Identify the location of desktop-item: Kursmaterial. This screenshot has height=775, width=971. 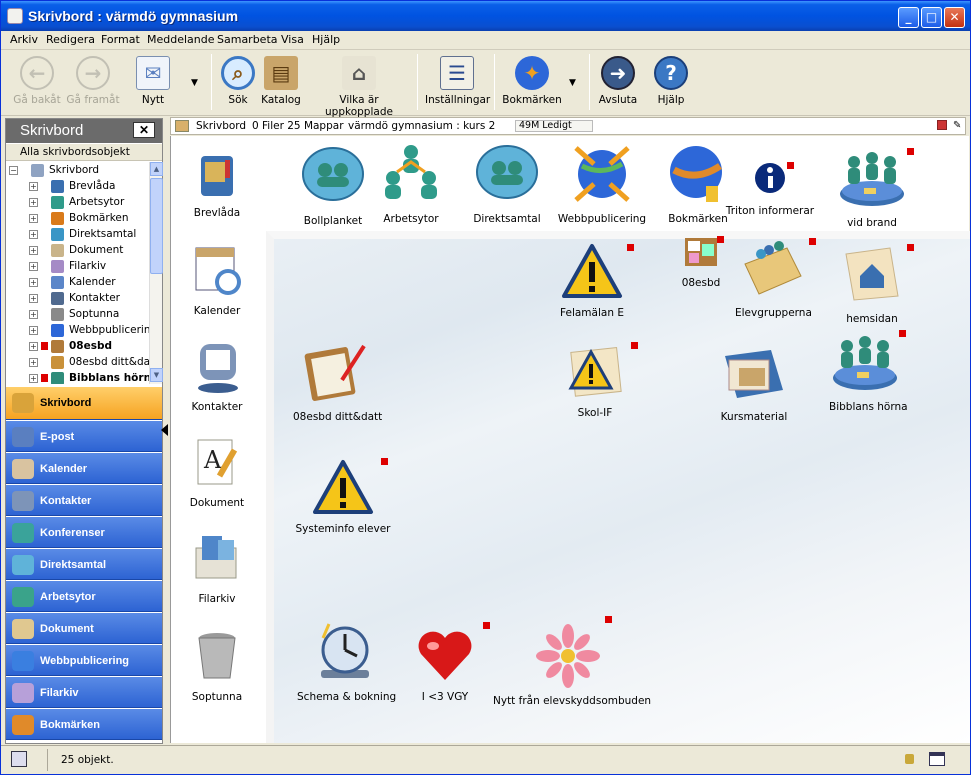
(754, 381).